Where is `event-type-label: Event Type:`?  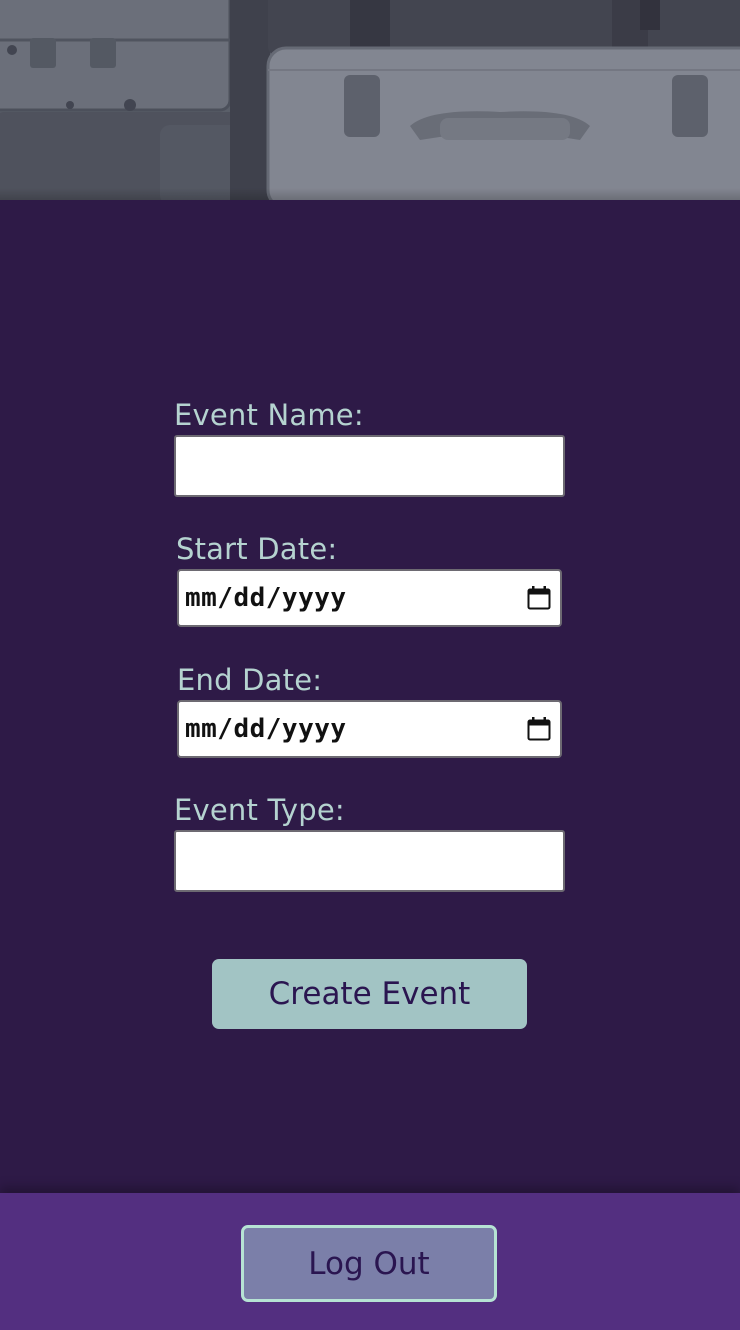 event-type-label: Event Type: is located at coordinates (259, 810).